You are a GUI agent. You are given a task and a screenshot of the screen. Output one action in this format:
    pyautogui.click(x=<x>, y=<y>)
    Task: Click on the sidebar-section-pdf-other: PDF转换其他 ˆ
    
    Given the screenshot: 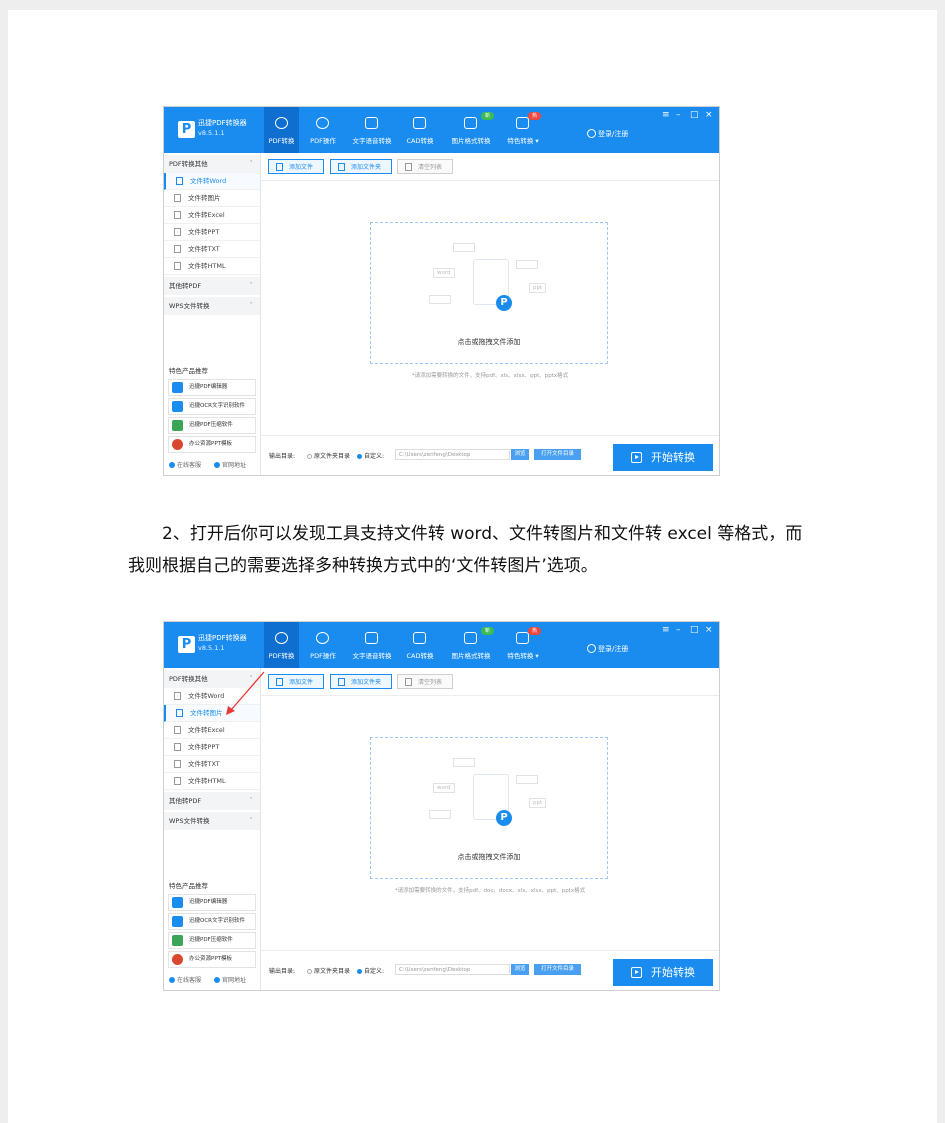 What is the action you would take?
    pyautogui.click(x=212, y=164)
    